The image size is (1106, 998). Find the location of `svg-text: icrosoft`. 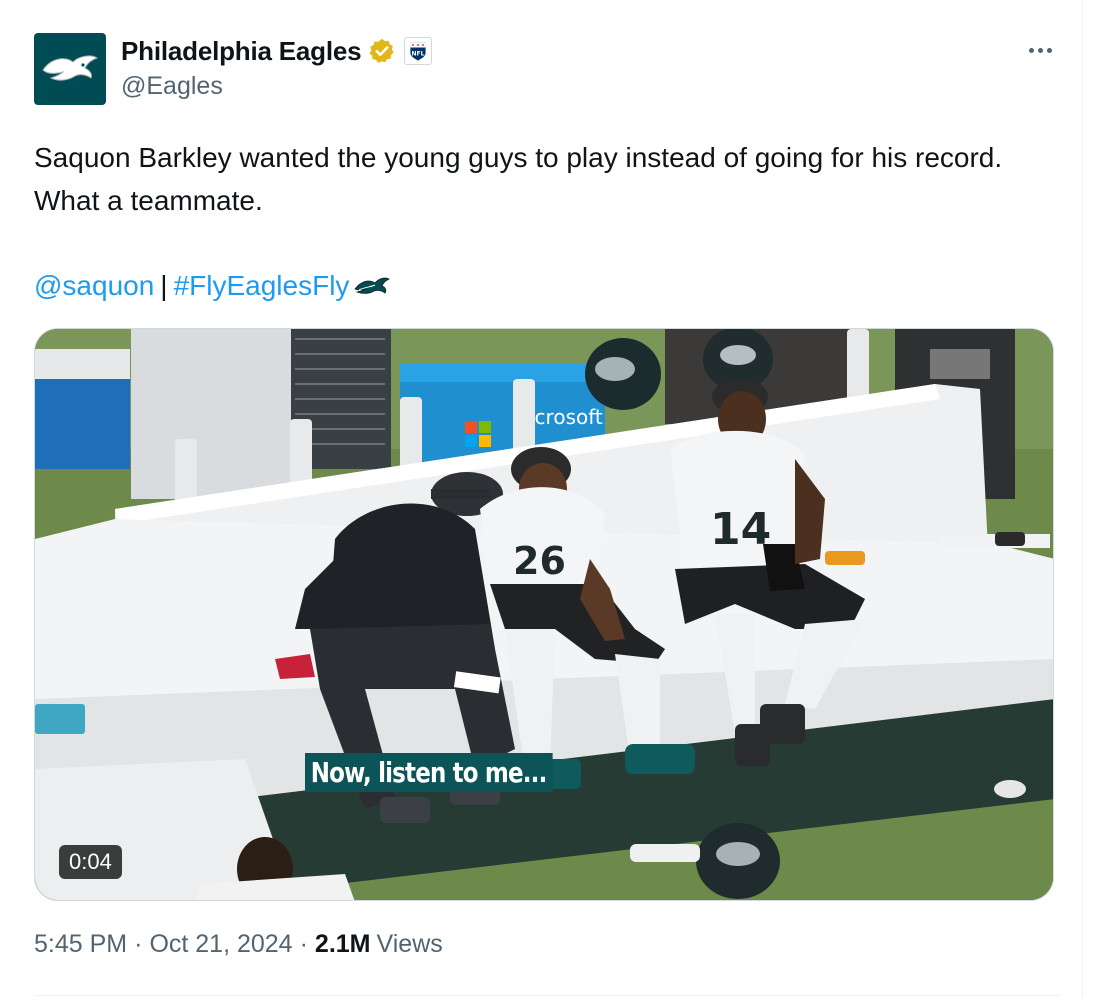

svg-text: icrosoft is located at coordinates (566, 417).